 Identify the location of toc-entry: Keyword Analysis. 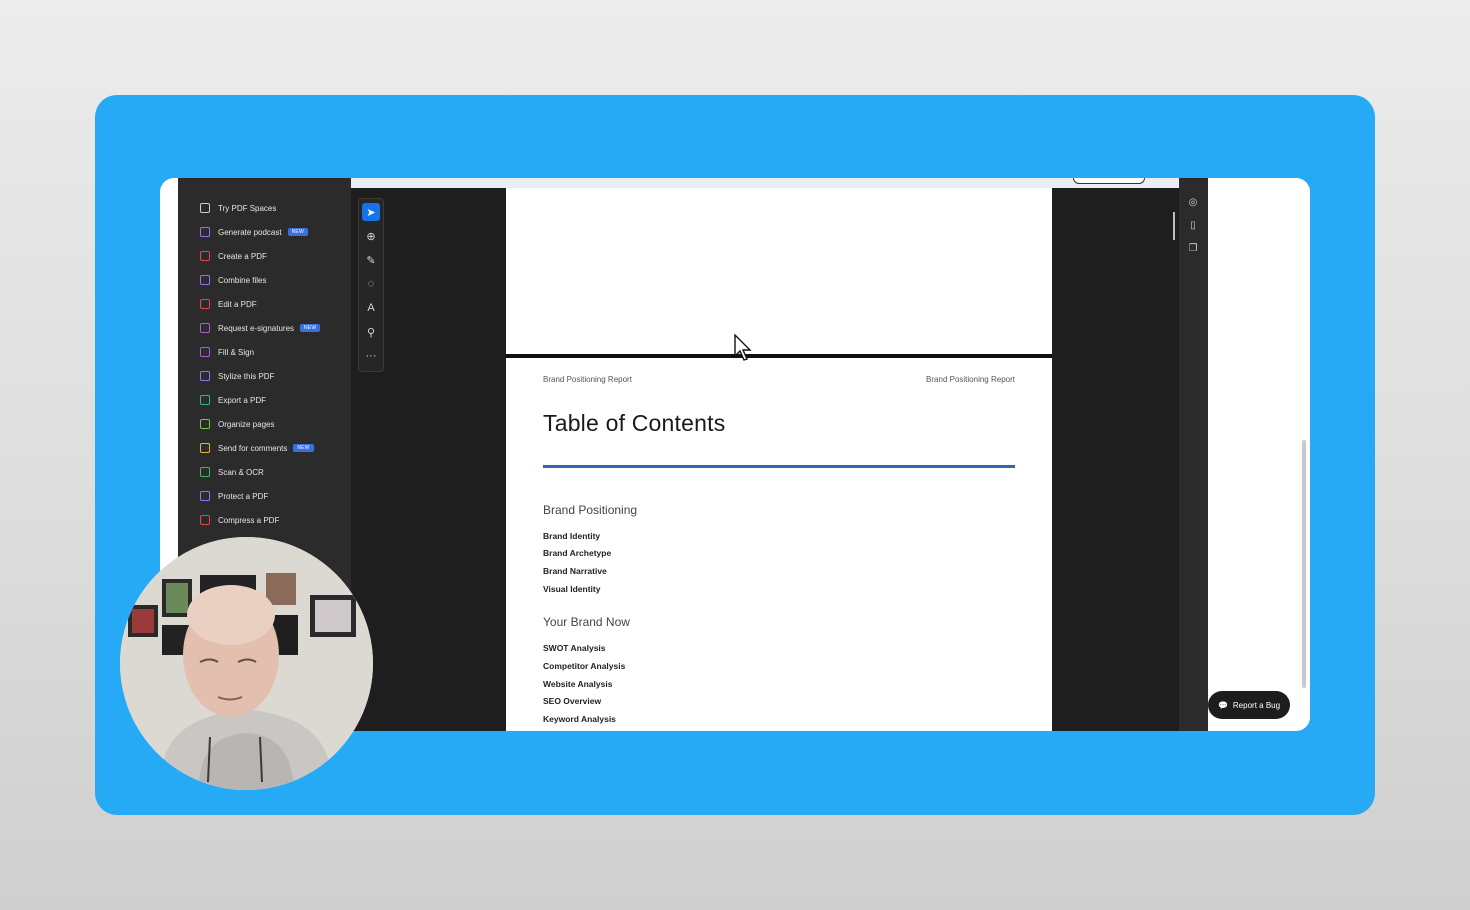
(579, 719).